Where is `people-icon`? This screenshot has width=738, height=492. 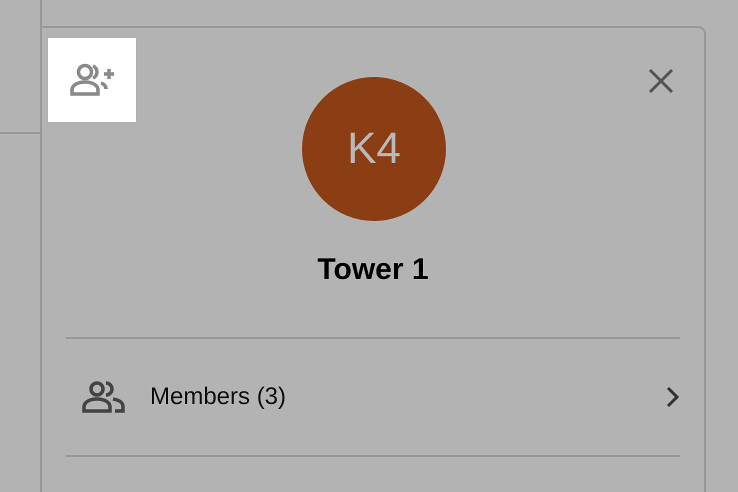
people-icon is located at coordinates (104, 397).